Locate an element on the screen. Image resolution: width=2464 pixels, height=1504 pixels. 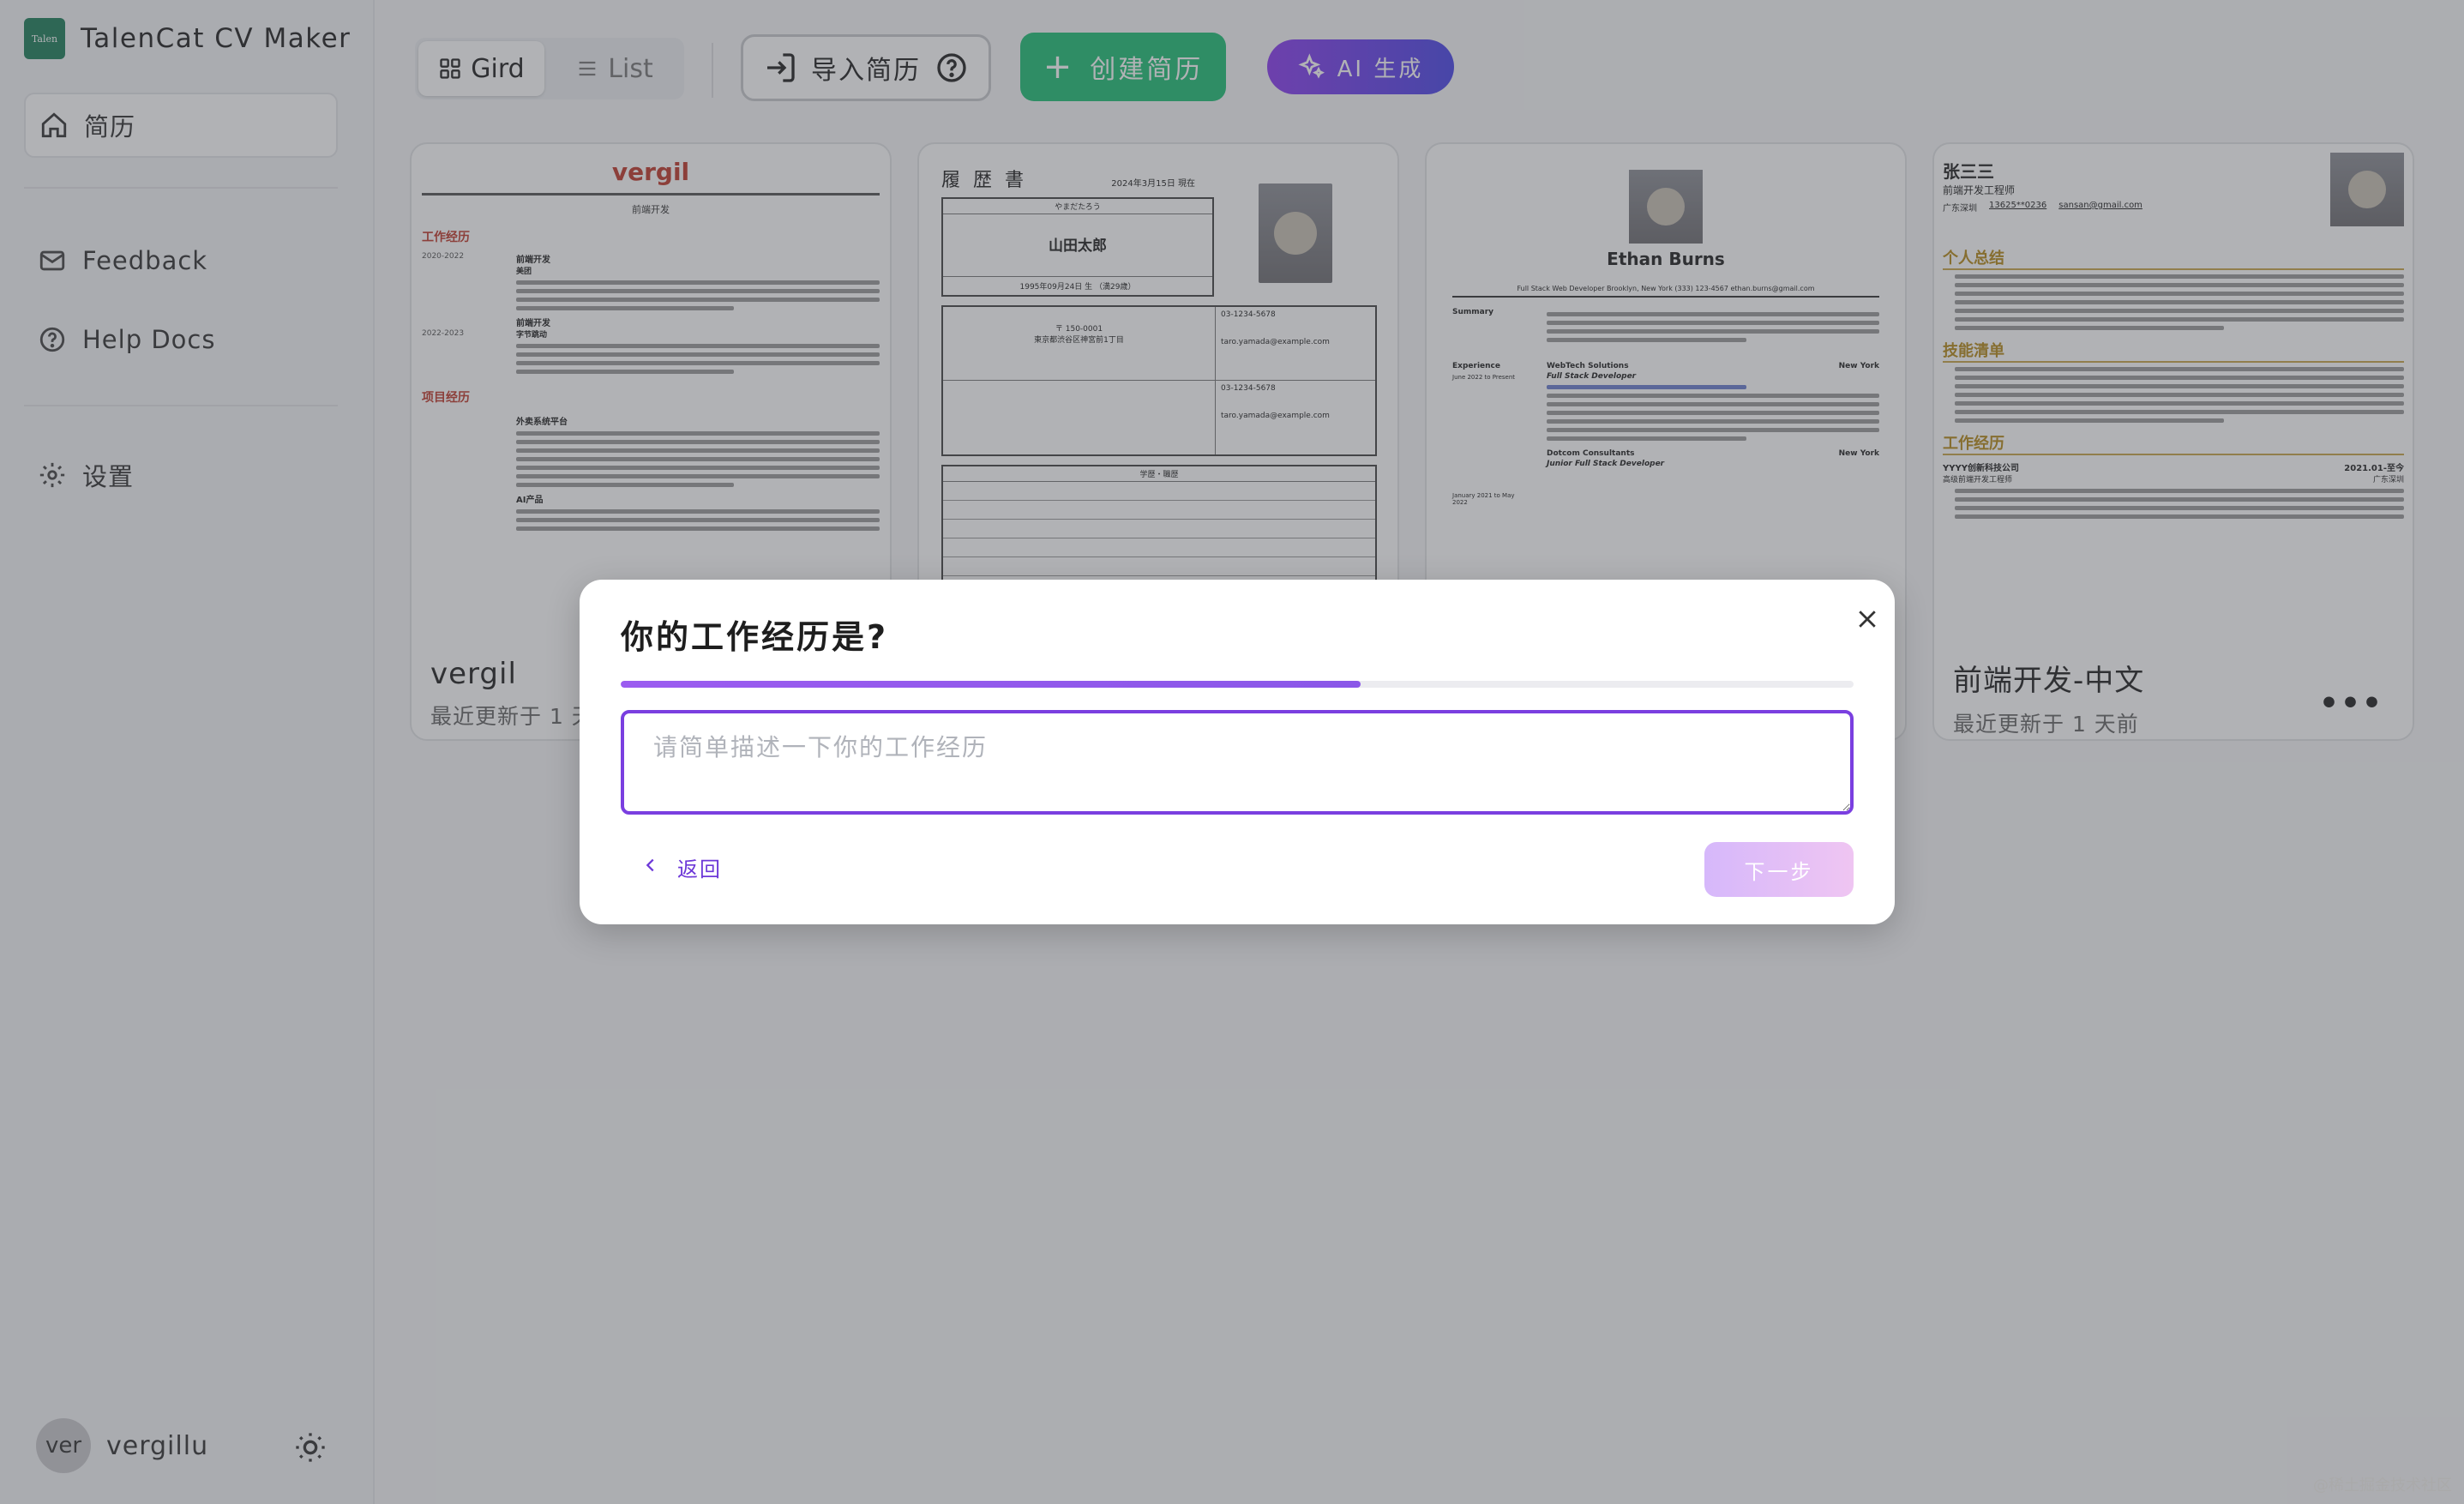
progress-fill is located at coordinates (991, 684).